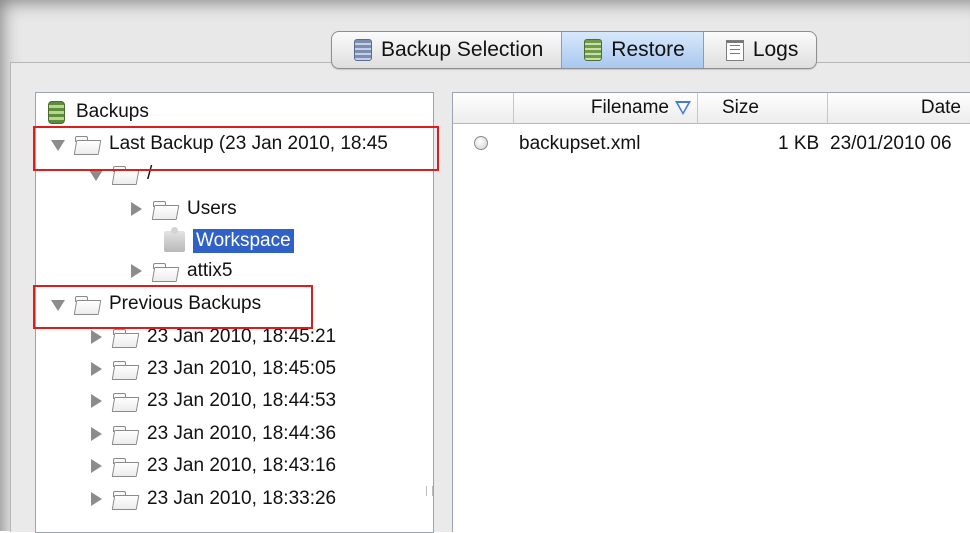  What do you see at coordinates (112, 111) in the screenshot?
I see `tree-label: Backups` at bounding box center [112, 111].